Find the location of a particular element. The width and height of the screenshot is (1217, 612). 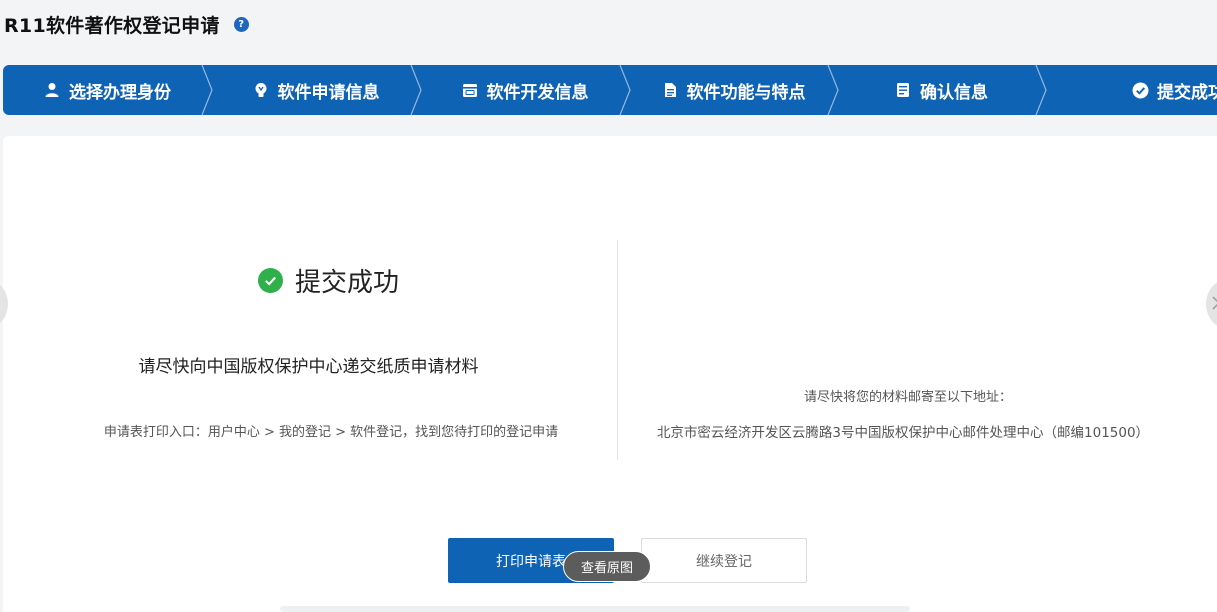

step-software-development-info: 软件开发信息 is located at coordinates (525, 90).